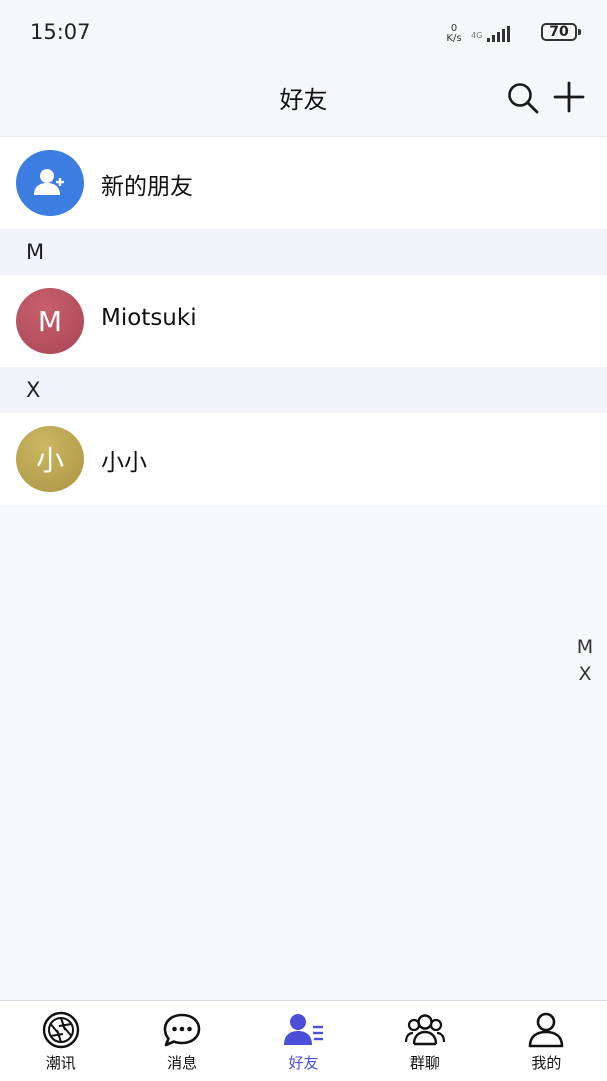 This screenshot has height=1081, width=607. I want to click on camera-aperture-icon, so click(60, 1030).